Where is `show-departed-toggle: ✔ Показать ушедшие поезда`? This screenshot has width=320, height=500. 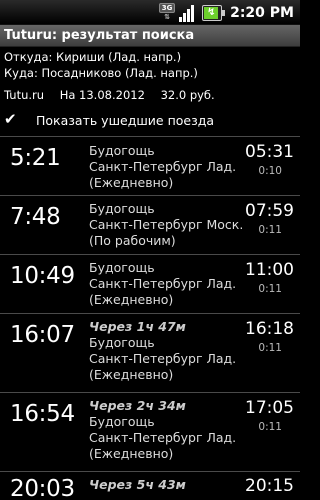 show-departed-toggle: ✔ Показать ушедшие поезда is located at coordinates (150, 122).